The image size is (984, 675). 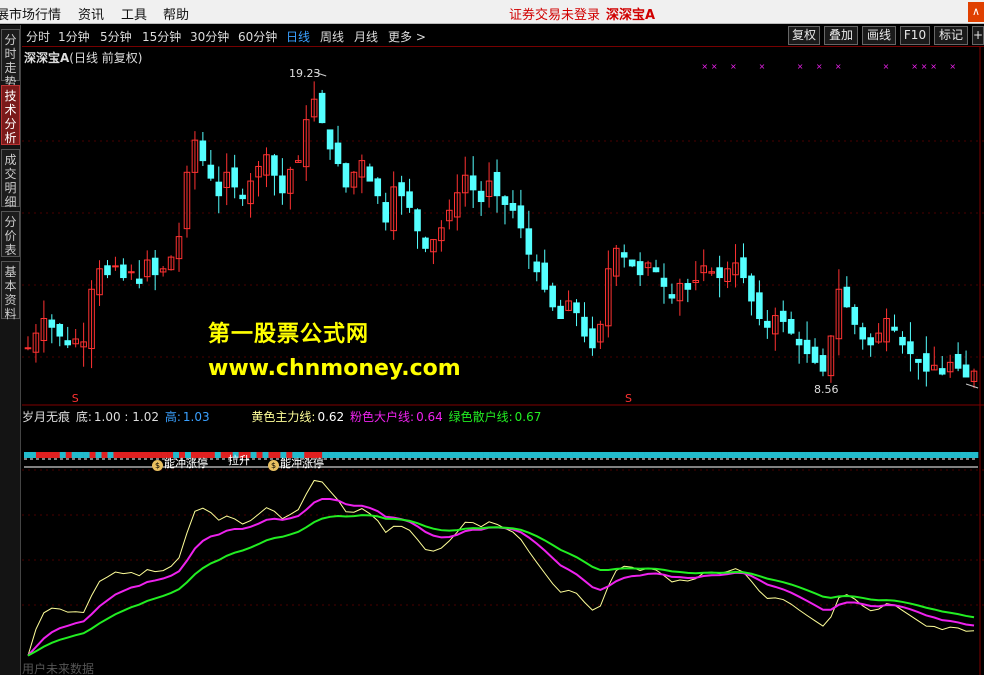 I want to click on yellow-line-label: 黄色主力线:, so click(x=283, y=417).